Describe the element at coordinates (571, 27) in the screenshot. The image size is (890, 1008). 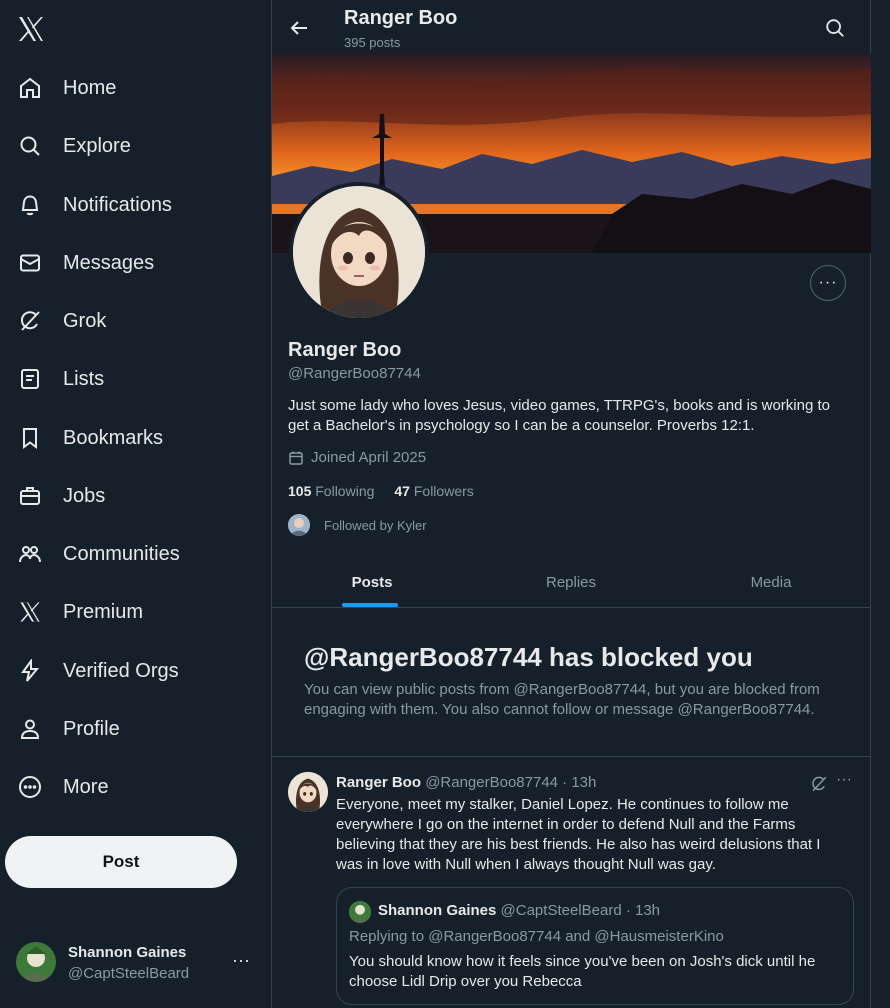
I see `profile-header-bar: Ranger Boo 395 posts` at that location.